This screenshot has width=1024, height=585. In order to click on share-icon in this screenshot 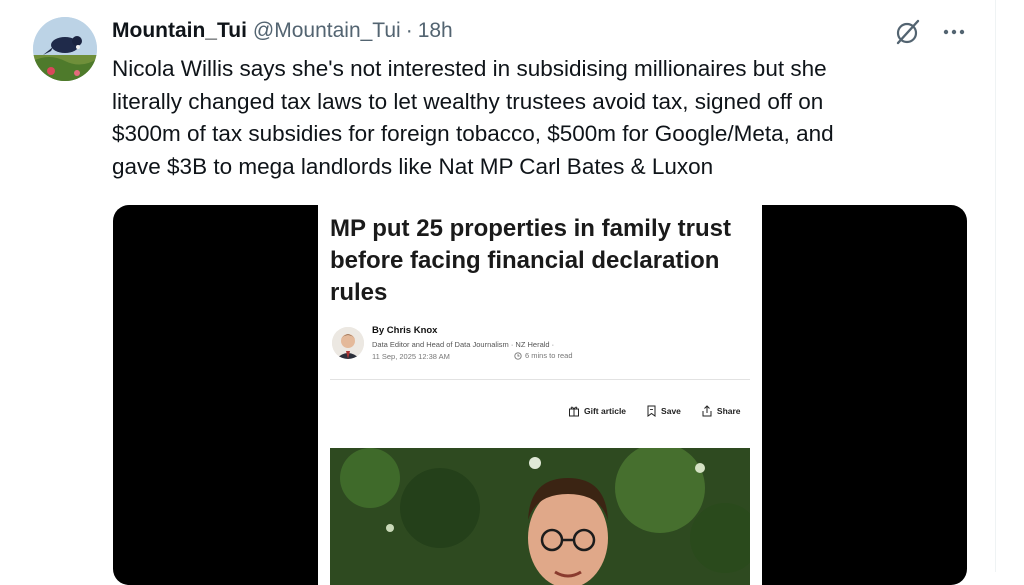, I will do `click(707, 411)`.